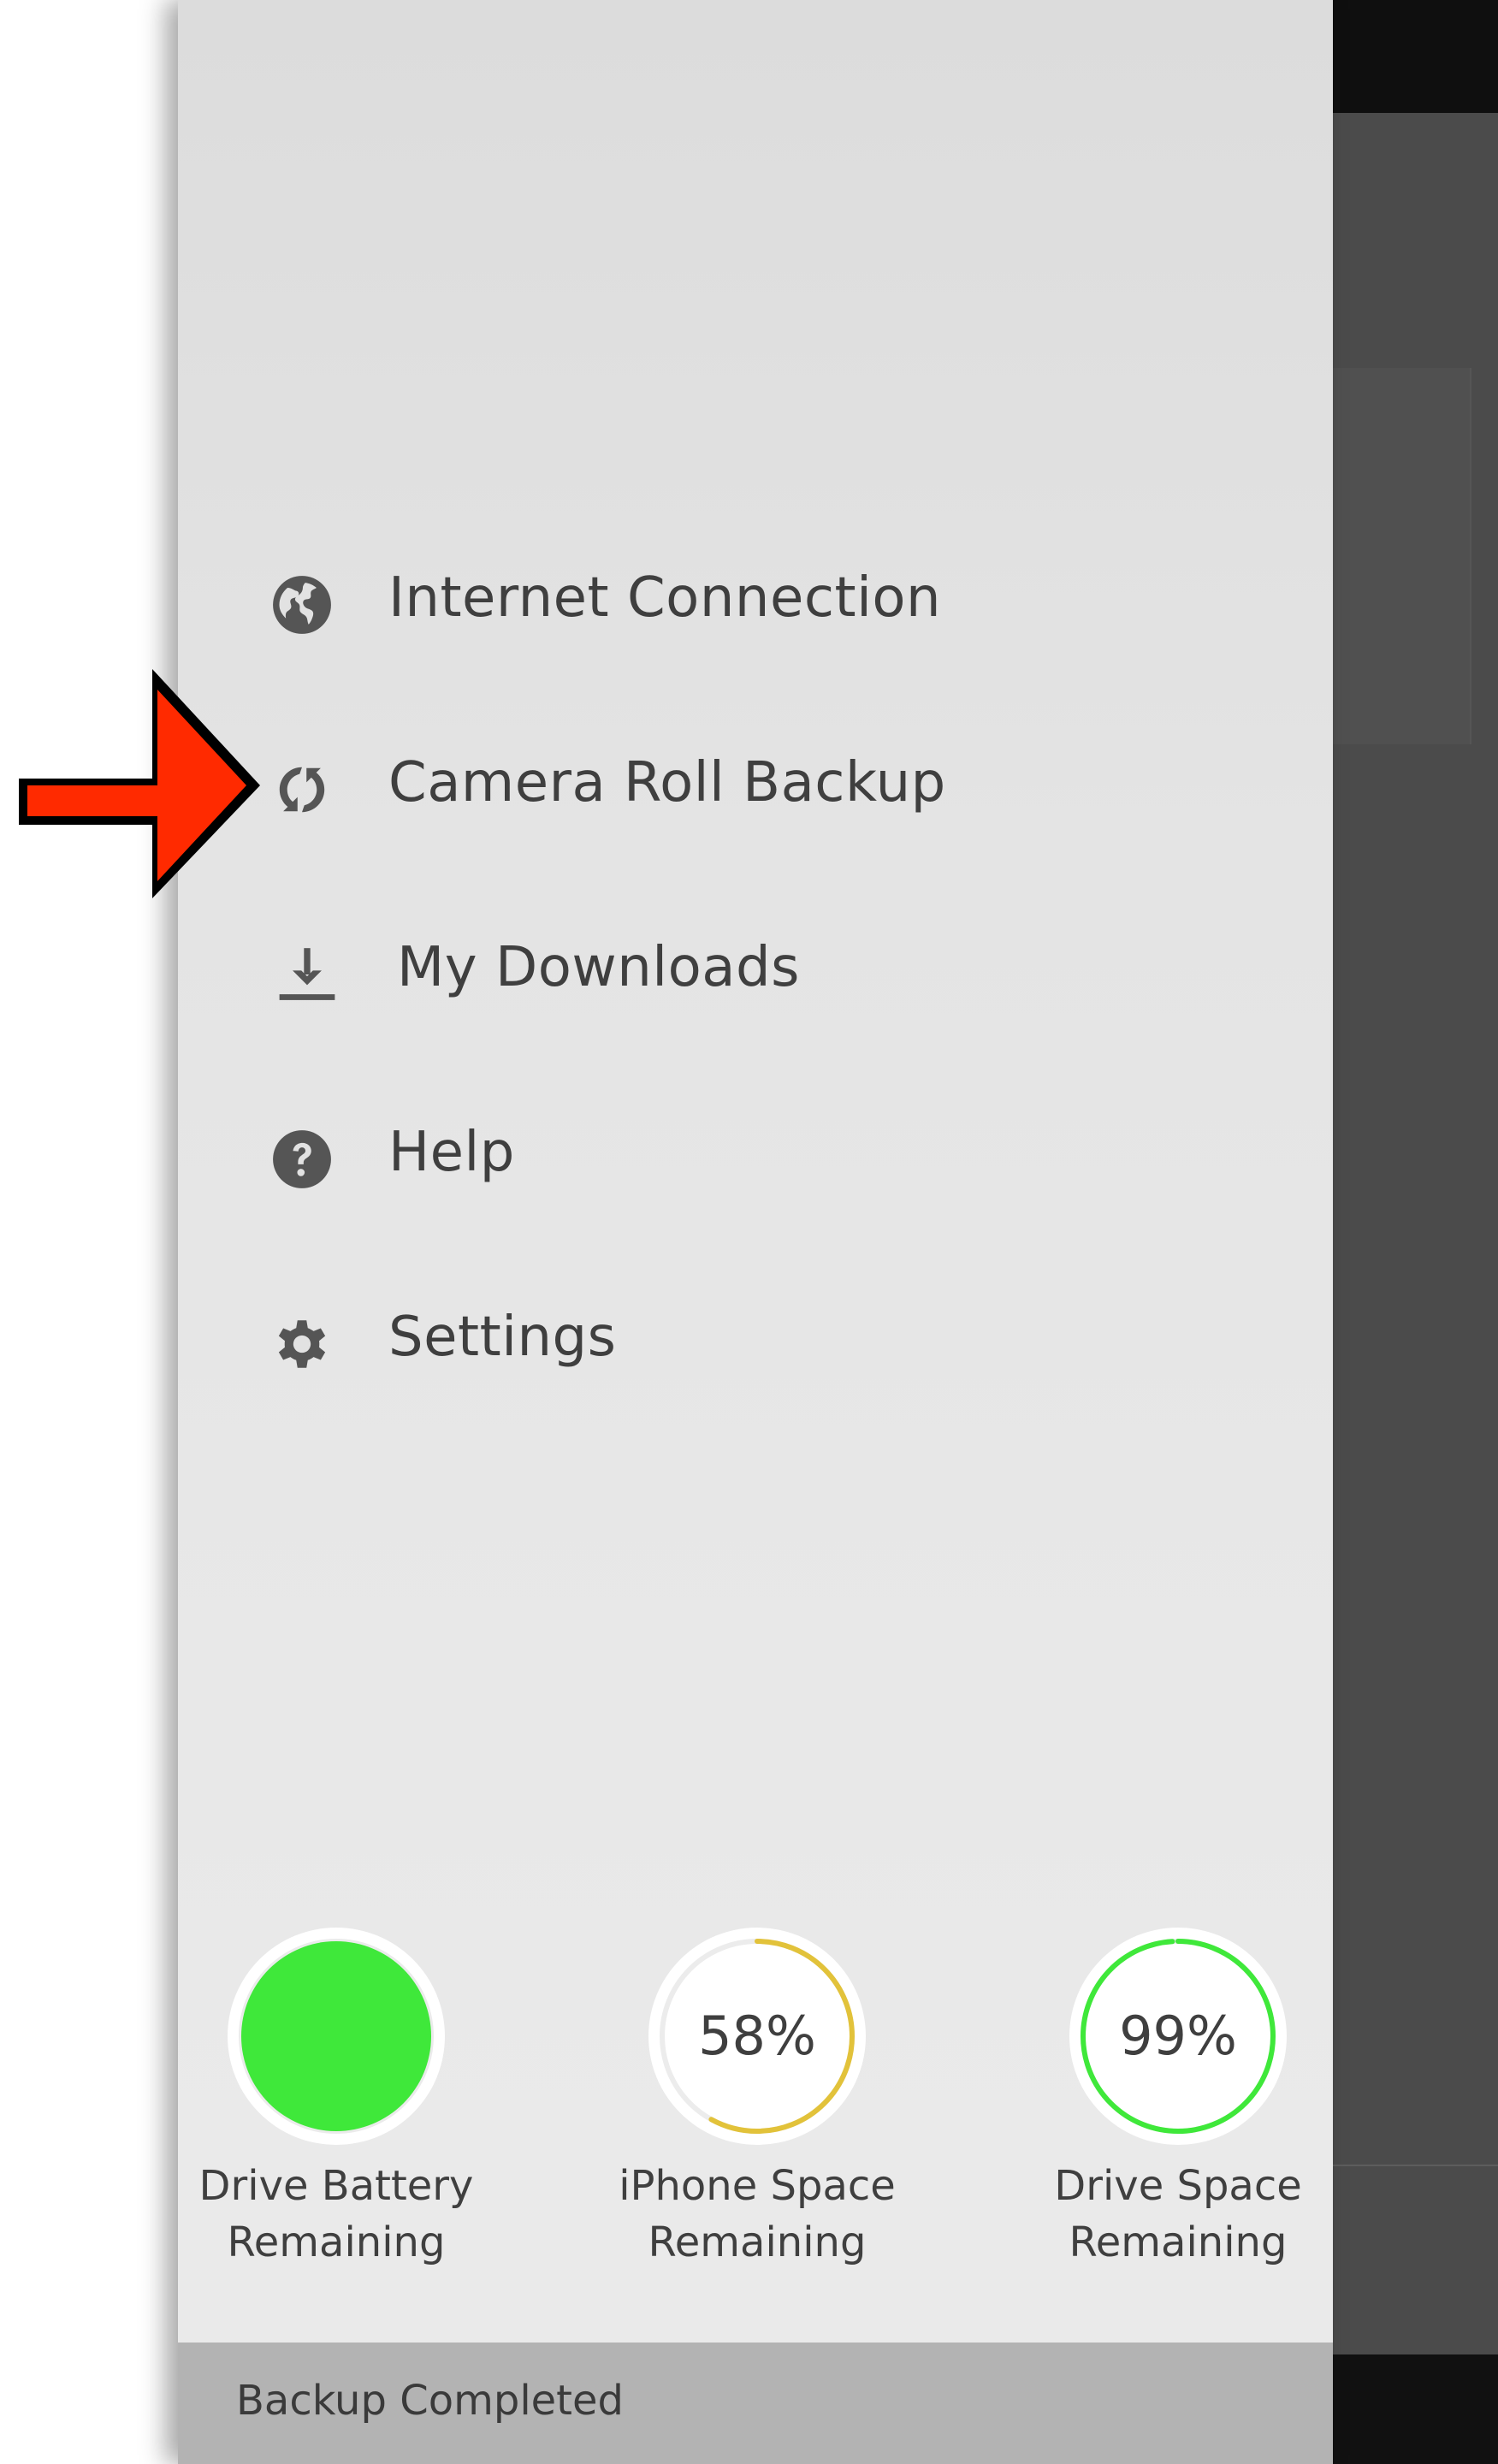 The width and height of the screenshot is (1498, 2464). I want to click on menu-item-label: Camera Roll Backup, so click(667, 782).